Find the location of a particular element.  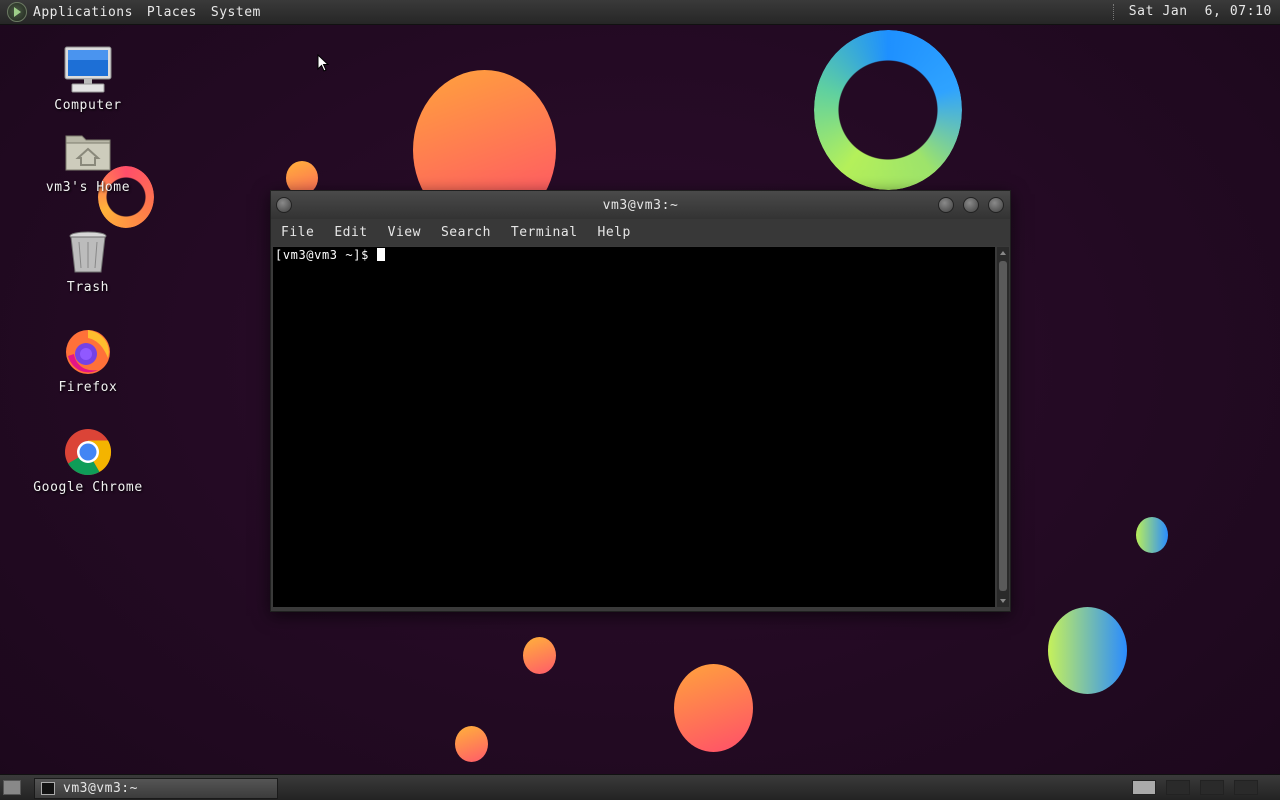

desktop-icon-chrome: Google Chrome is located at coordinates (88, 461).